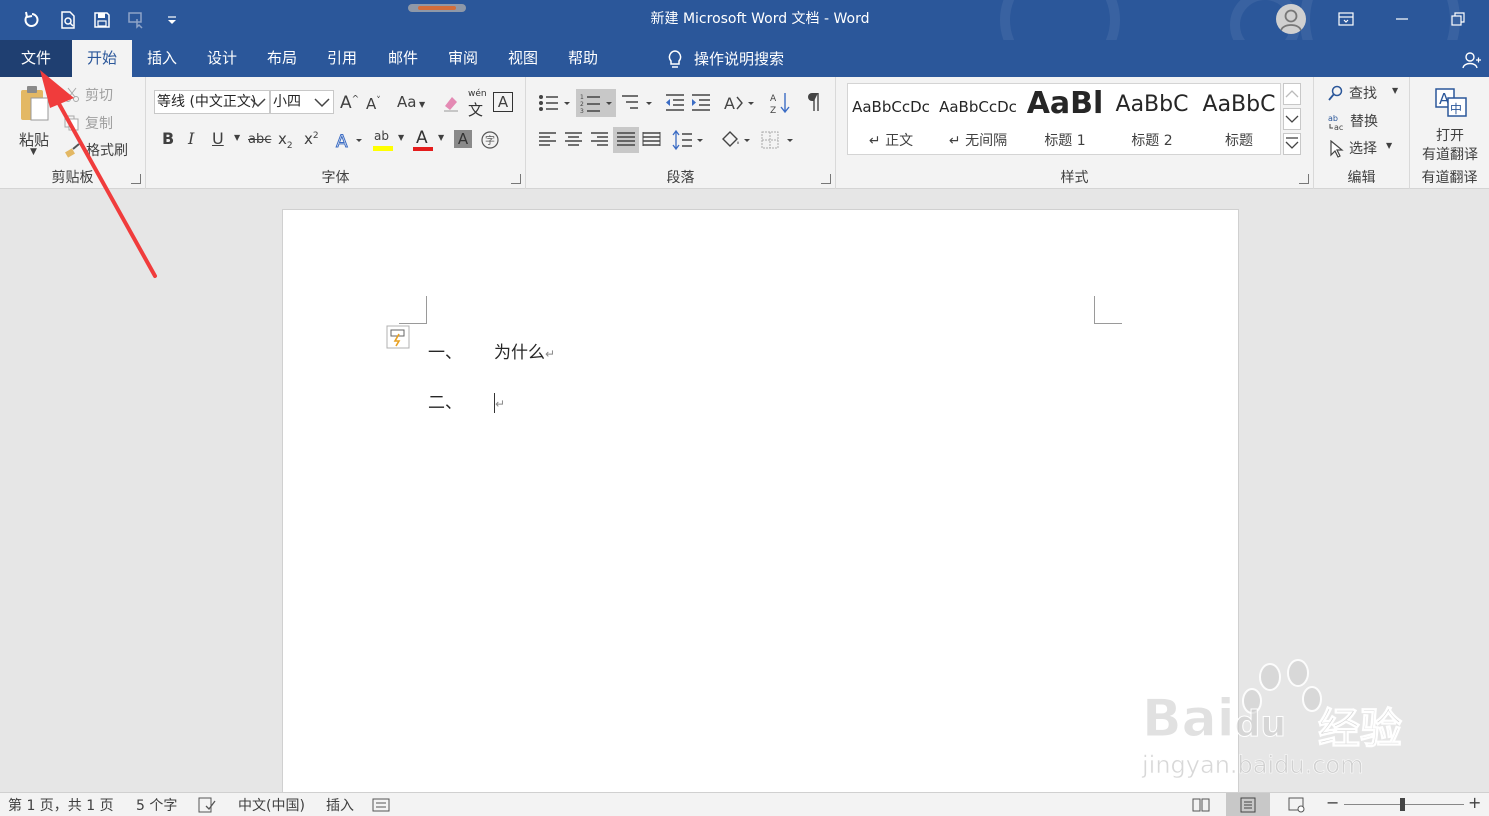 This screenshot has width=1489, height=816. I want to click on tab-references: 引用, so click(342, 58).